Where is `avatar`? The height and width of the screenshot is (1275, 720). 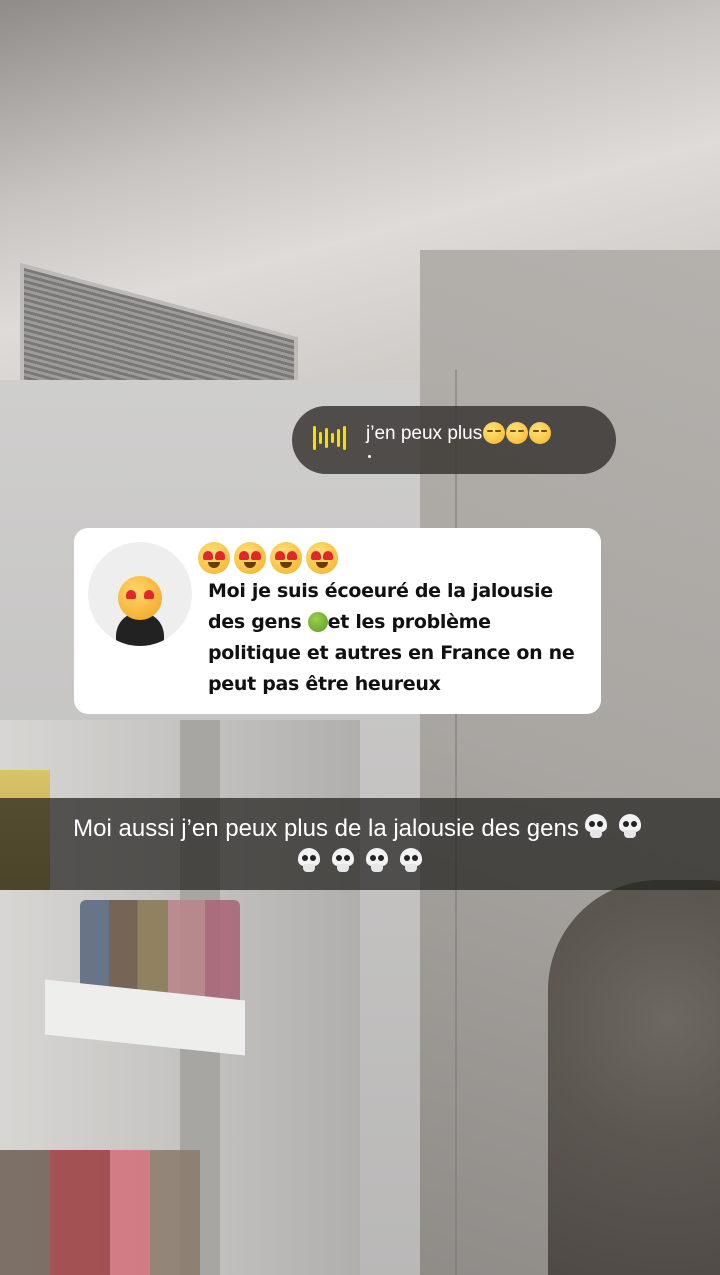
avatar is located at coordinates (140, 594).